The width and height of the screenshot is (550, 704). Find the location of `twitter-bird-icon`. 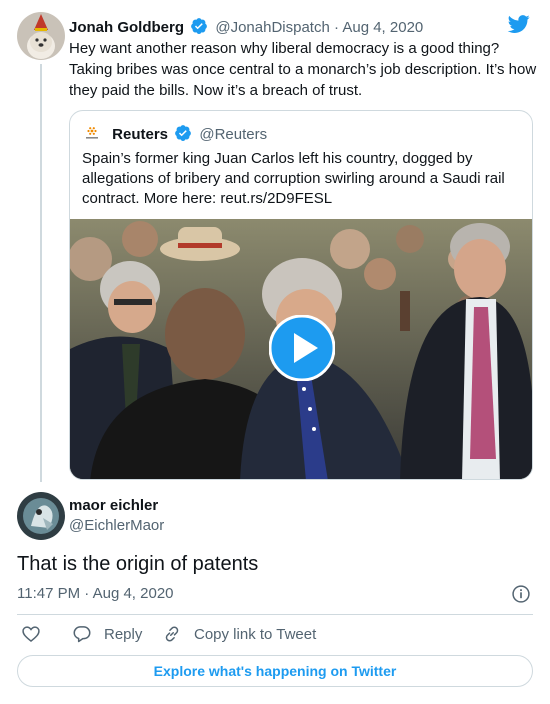

twitter-bird-icon is located at coordinates (519, 24).